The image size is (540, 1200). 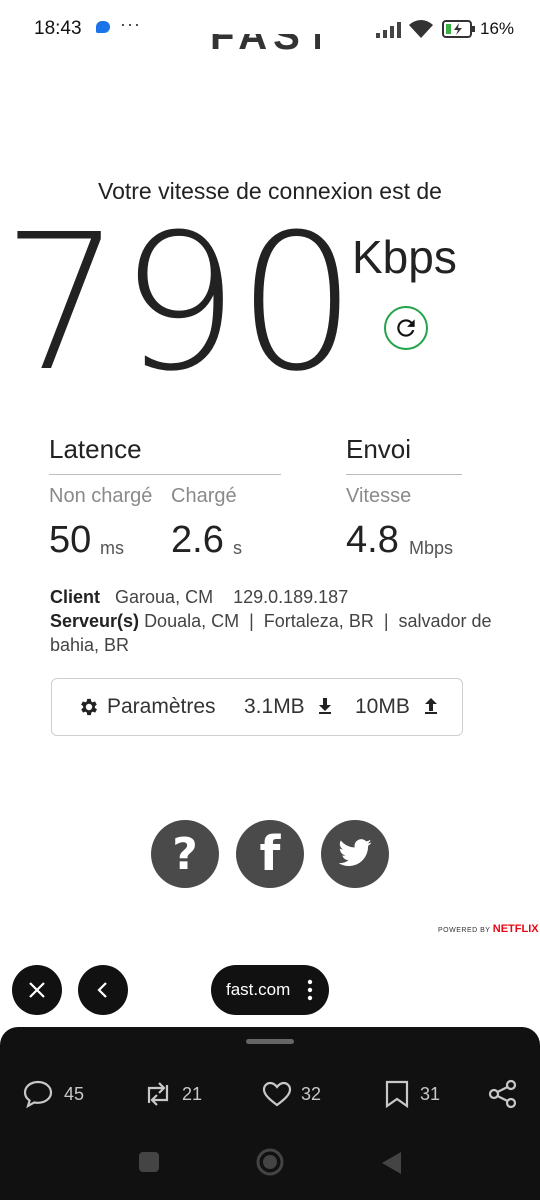 What do you see at coordinates (164, 597) in the screenshot?
I see `client-location: Garoua, CM` at bounding box center [164, 597].